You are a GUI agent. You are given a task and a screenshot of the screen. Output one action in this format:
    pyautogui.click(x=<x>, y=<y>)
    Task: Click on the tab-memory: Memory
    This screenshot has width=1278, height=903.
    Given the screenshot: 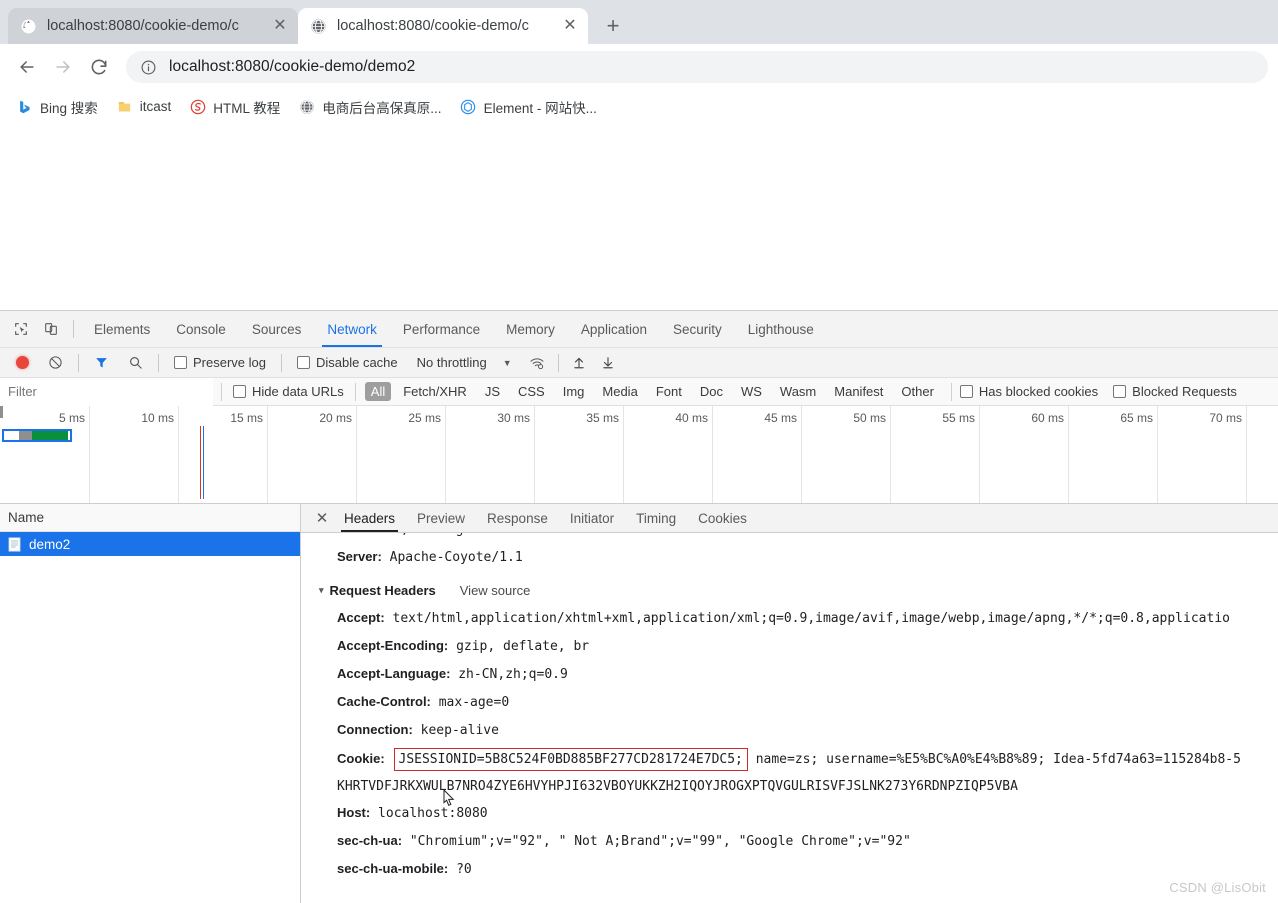 What is the action you would take?
    pyautogui.click(x=530, y=329)
    